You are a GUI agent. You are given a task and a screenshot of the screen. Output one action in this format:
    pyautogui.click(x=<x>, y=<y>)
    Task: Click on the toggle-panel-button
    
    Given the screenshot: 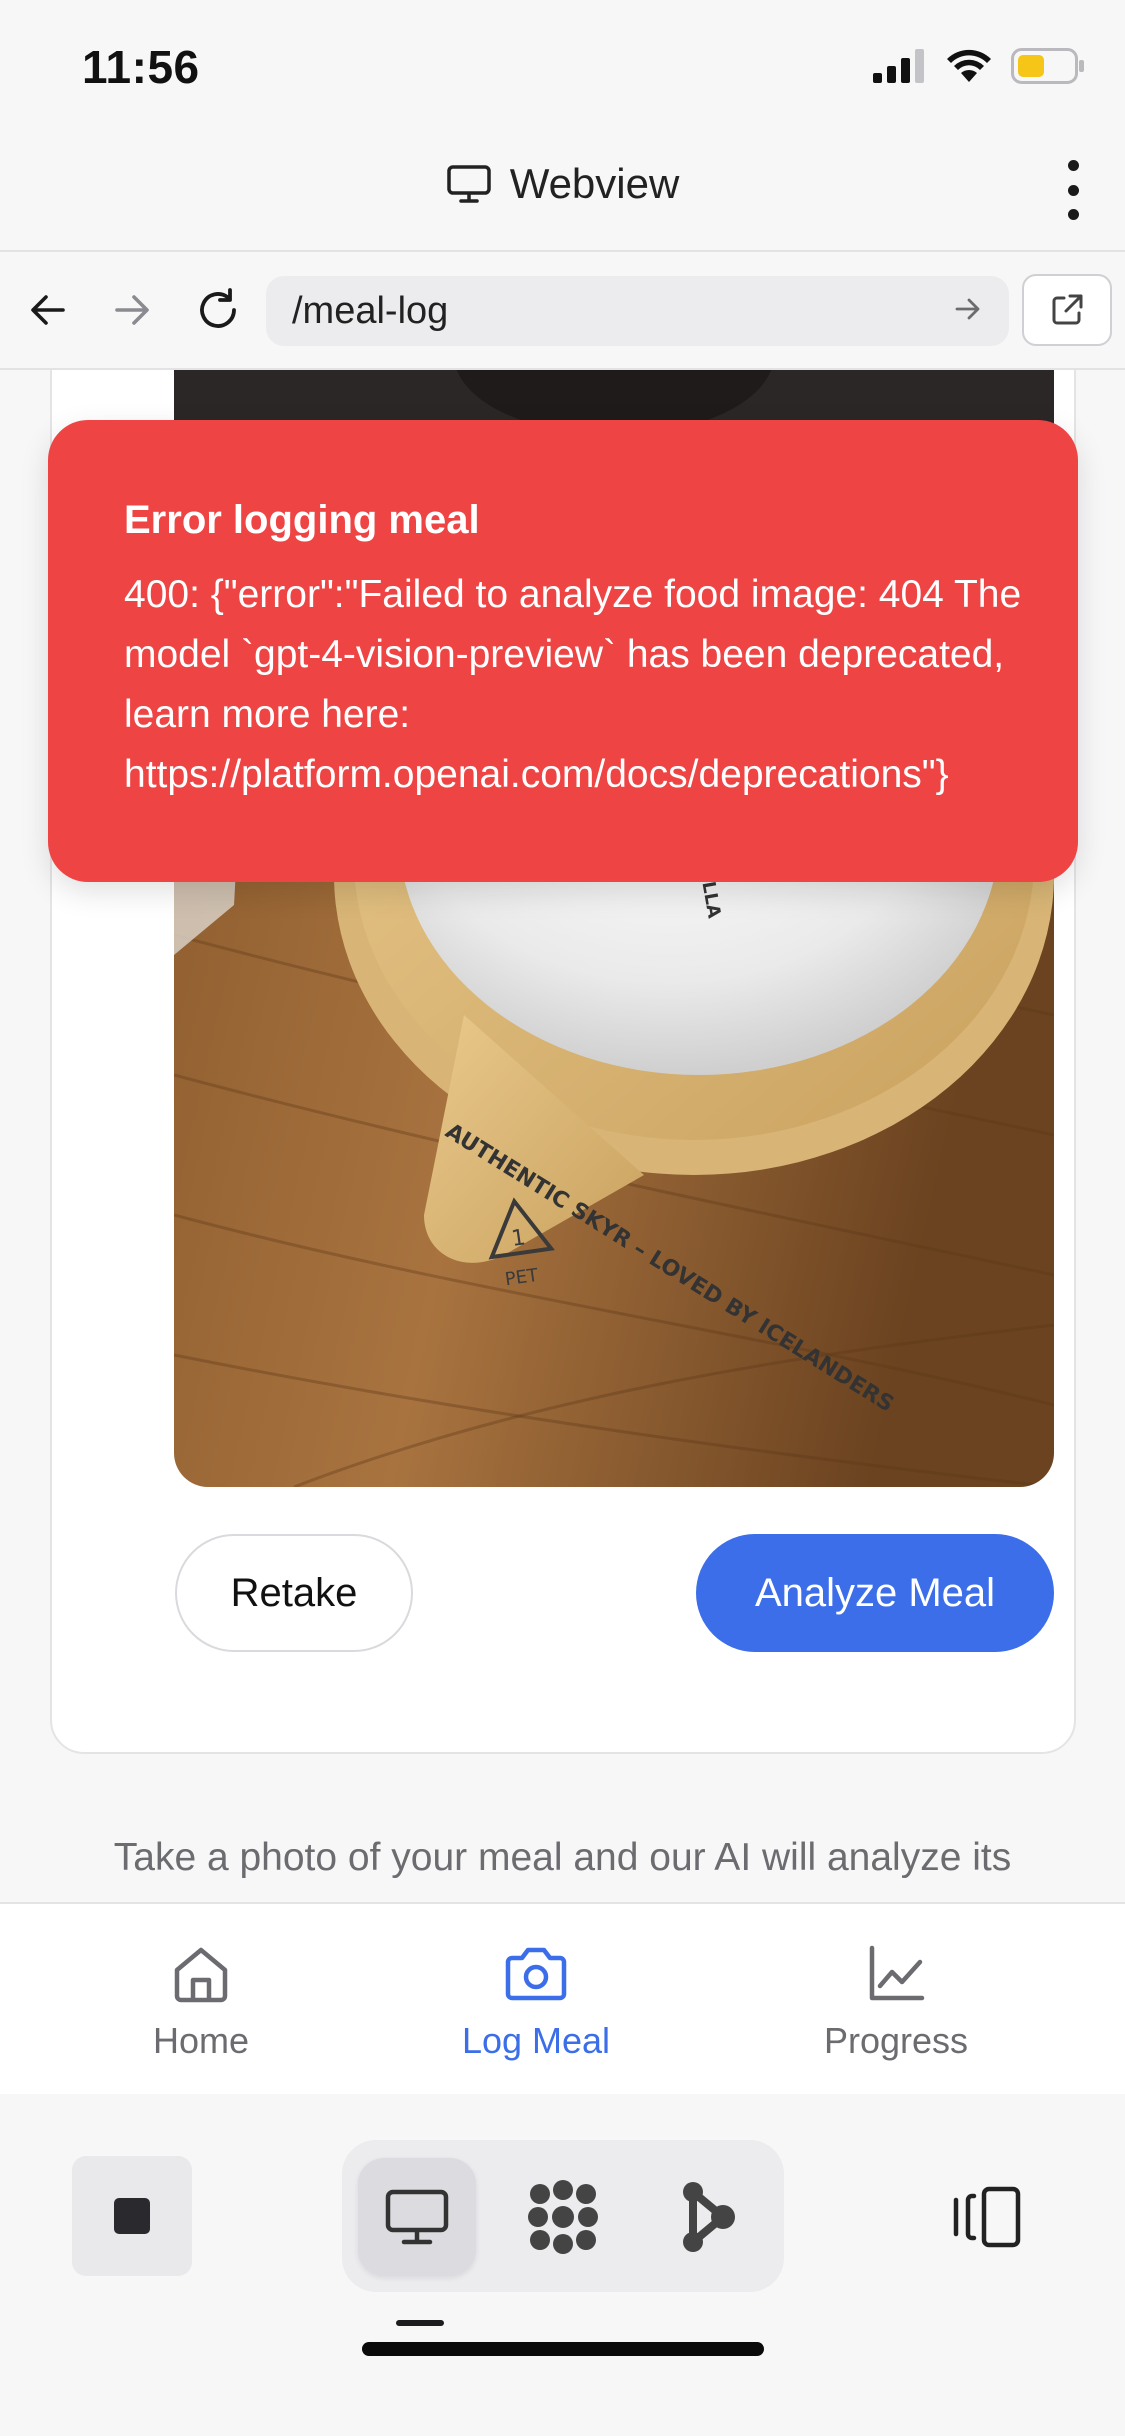 What is the action you would take?
    pyautogui.click(x=987, y=2219)
    